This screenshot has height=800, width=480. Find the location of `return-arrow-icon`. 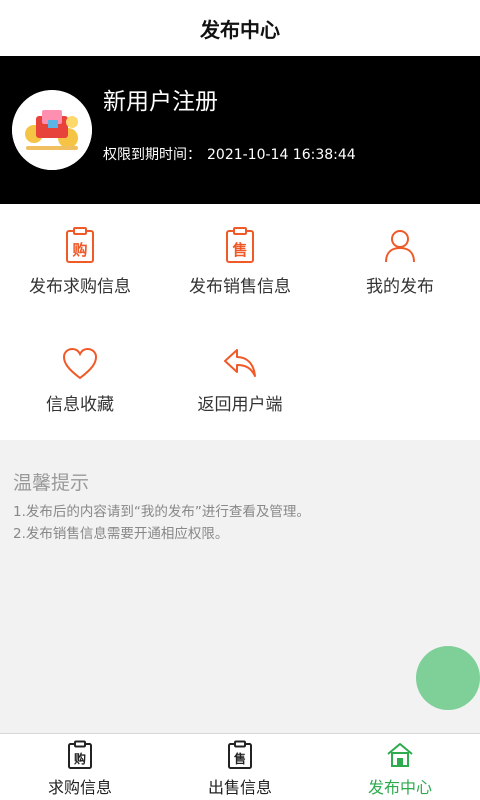

return-arrow-icon is located at coordinates (240, 363).